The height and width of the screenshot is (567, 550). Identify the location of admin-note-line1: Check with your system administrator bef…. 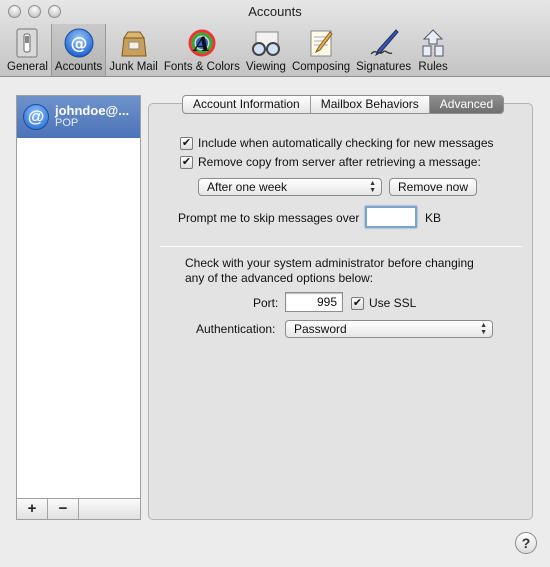
(329, 263).